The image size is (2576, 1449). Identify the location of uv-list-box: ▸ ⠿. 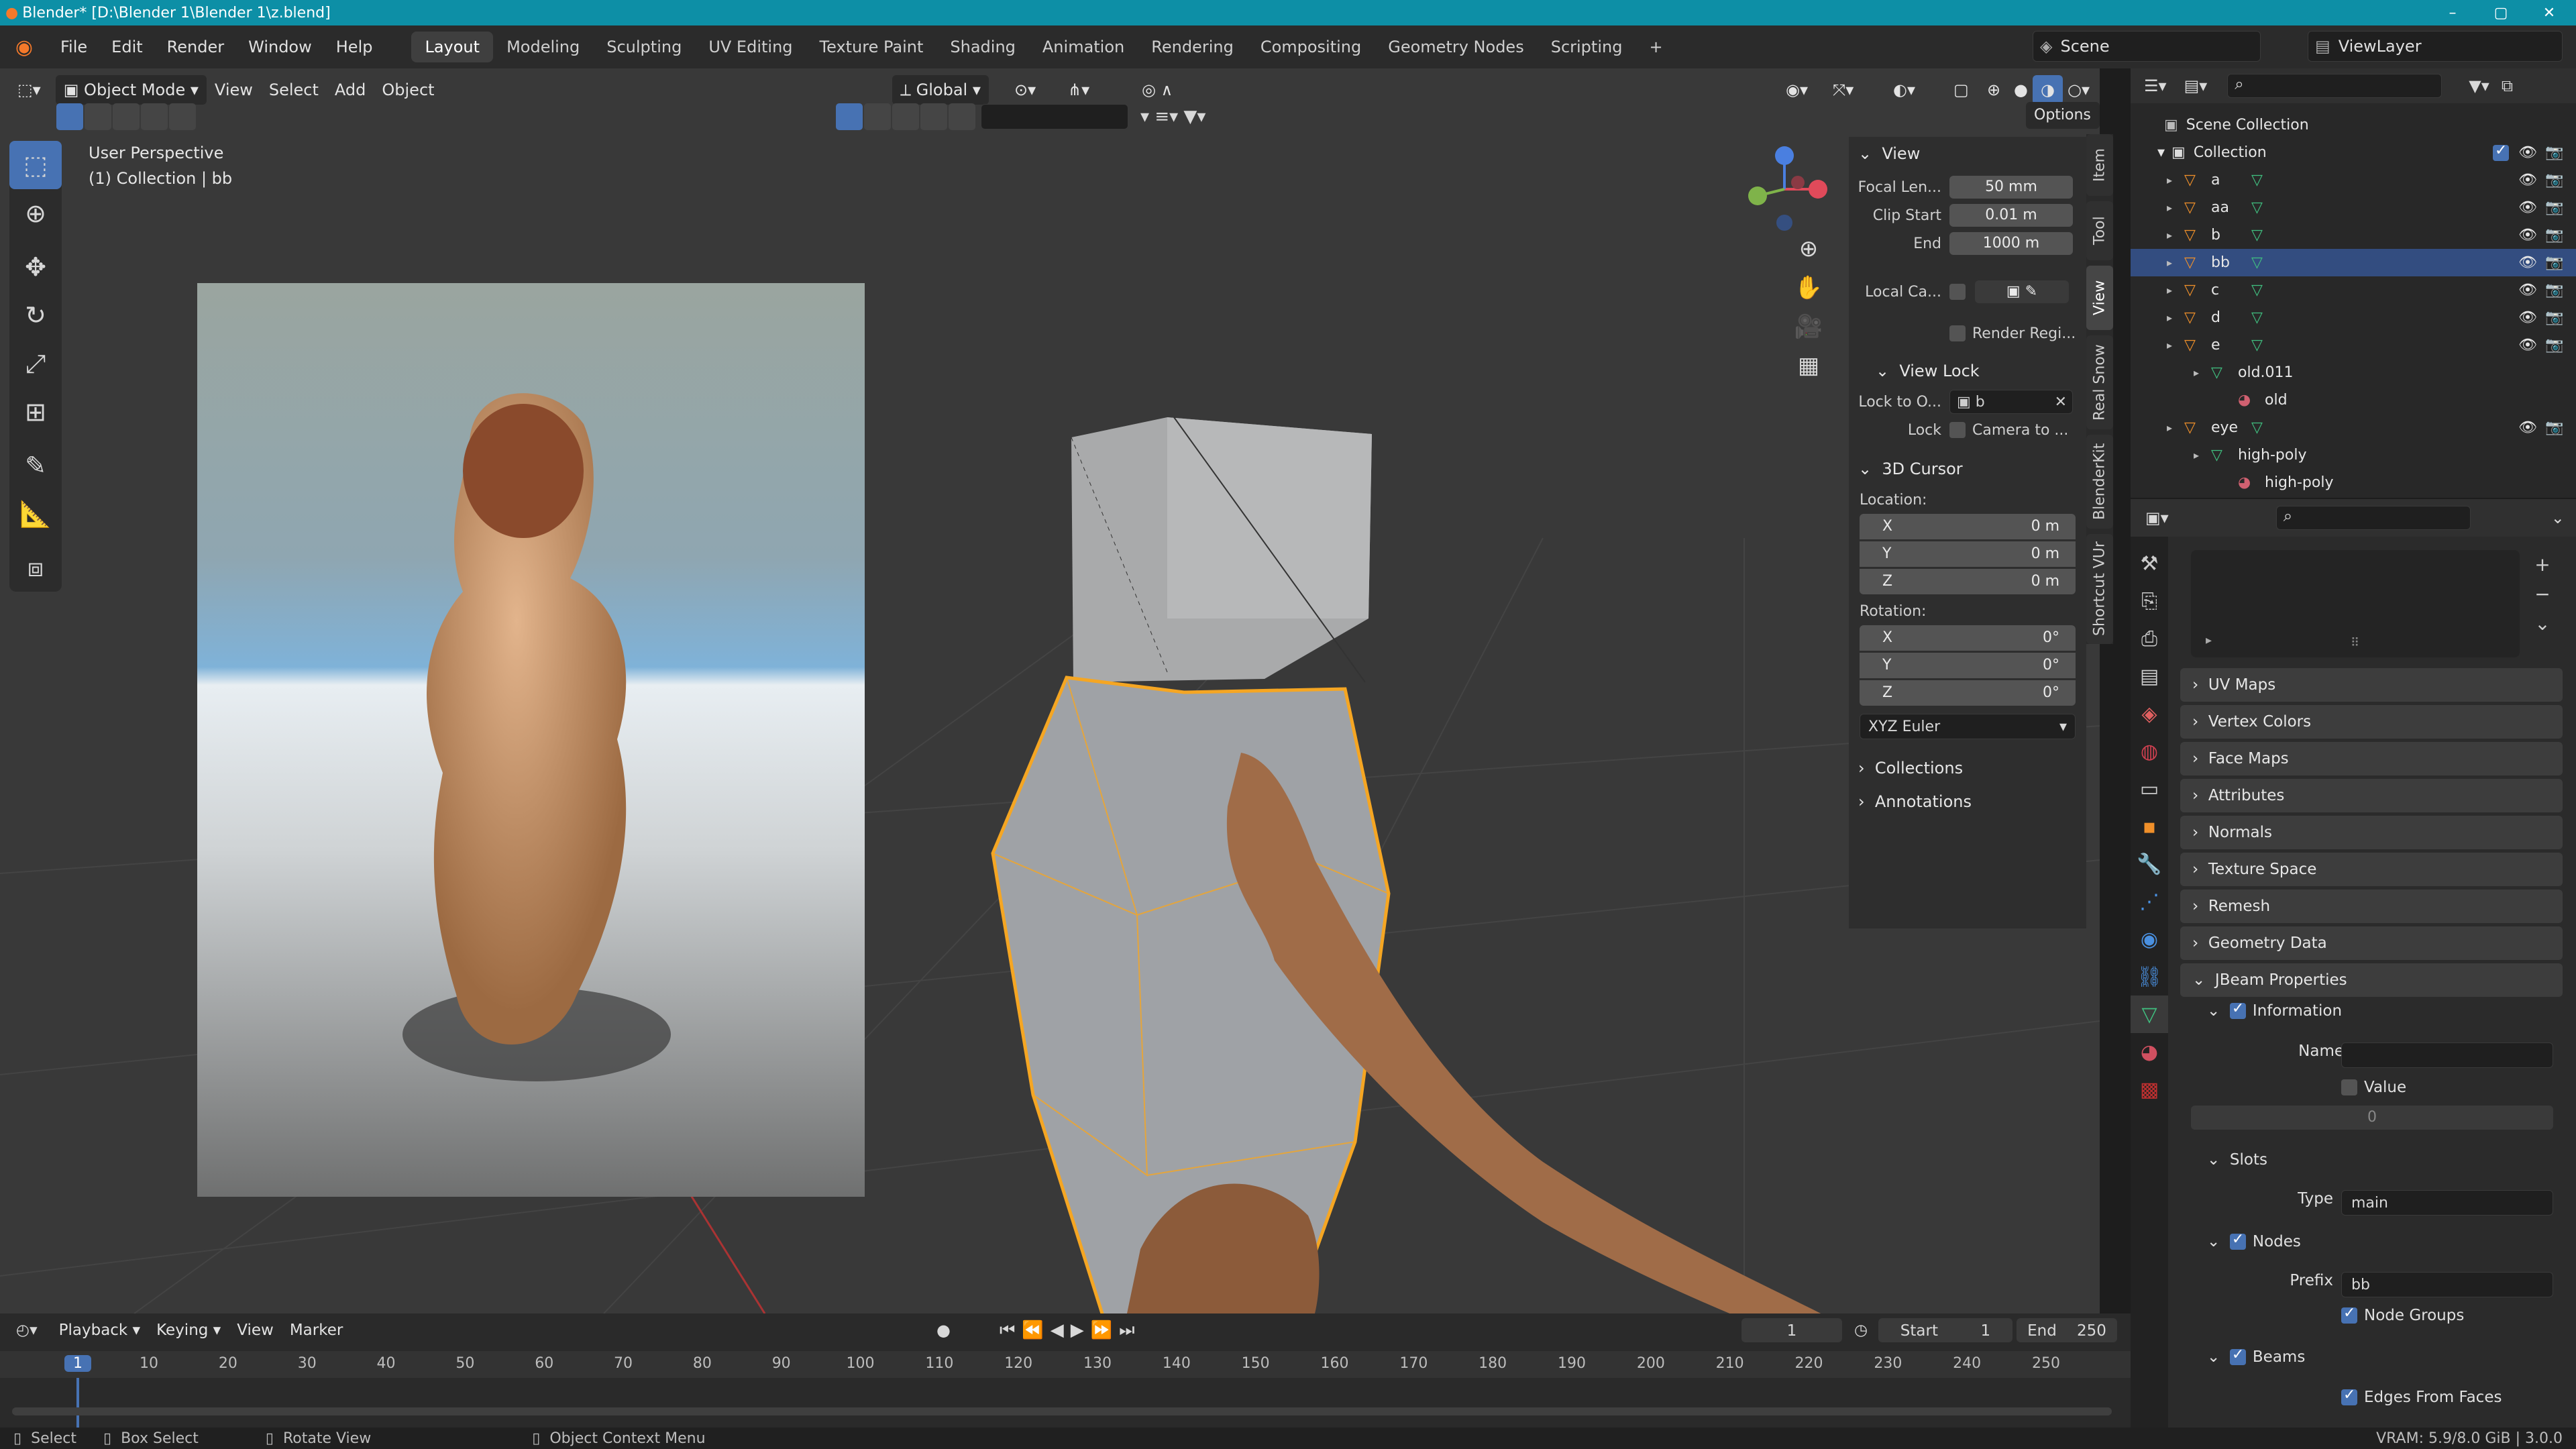
(2355, 603).